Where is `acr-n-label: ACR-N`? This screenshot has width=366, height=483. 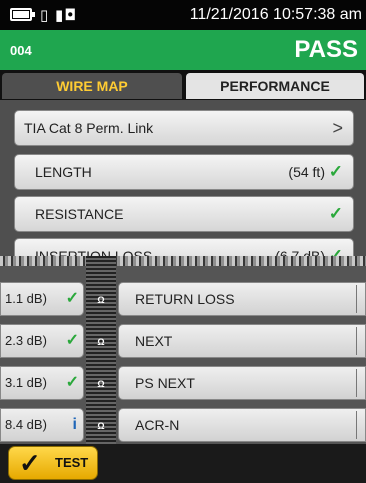 acr-n-label: ACR-N is located at coordinates (157, 425).